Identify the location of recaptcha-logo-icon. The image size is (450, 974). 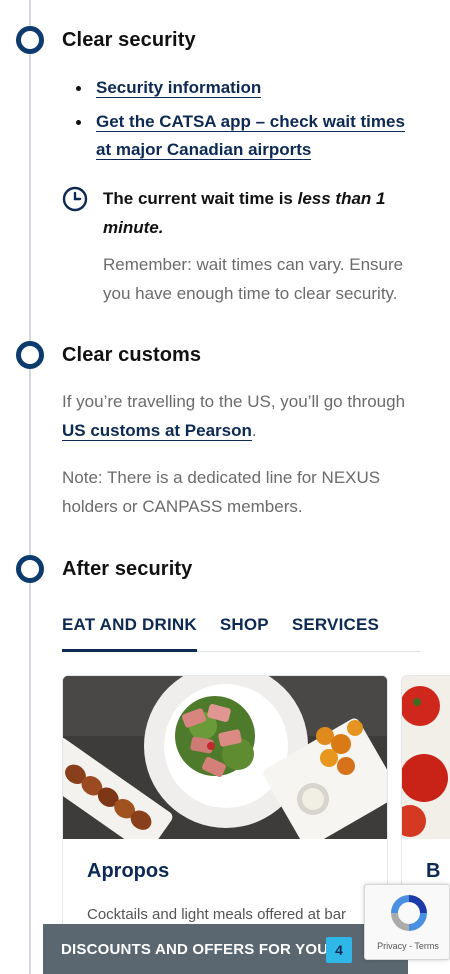
(409, 913).